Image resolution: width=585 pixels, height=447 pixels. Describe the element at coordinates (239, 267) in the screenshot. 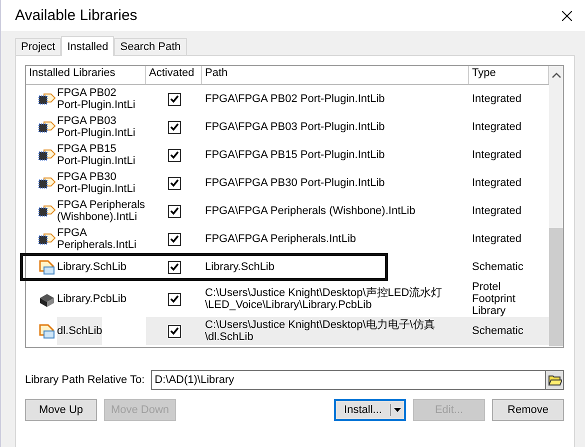

I see `library-path: Library.SchLib` at that location.